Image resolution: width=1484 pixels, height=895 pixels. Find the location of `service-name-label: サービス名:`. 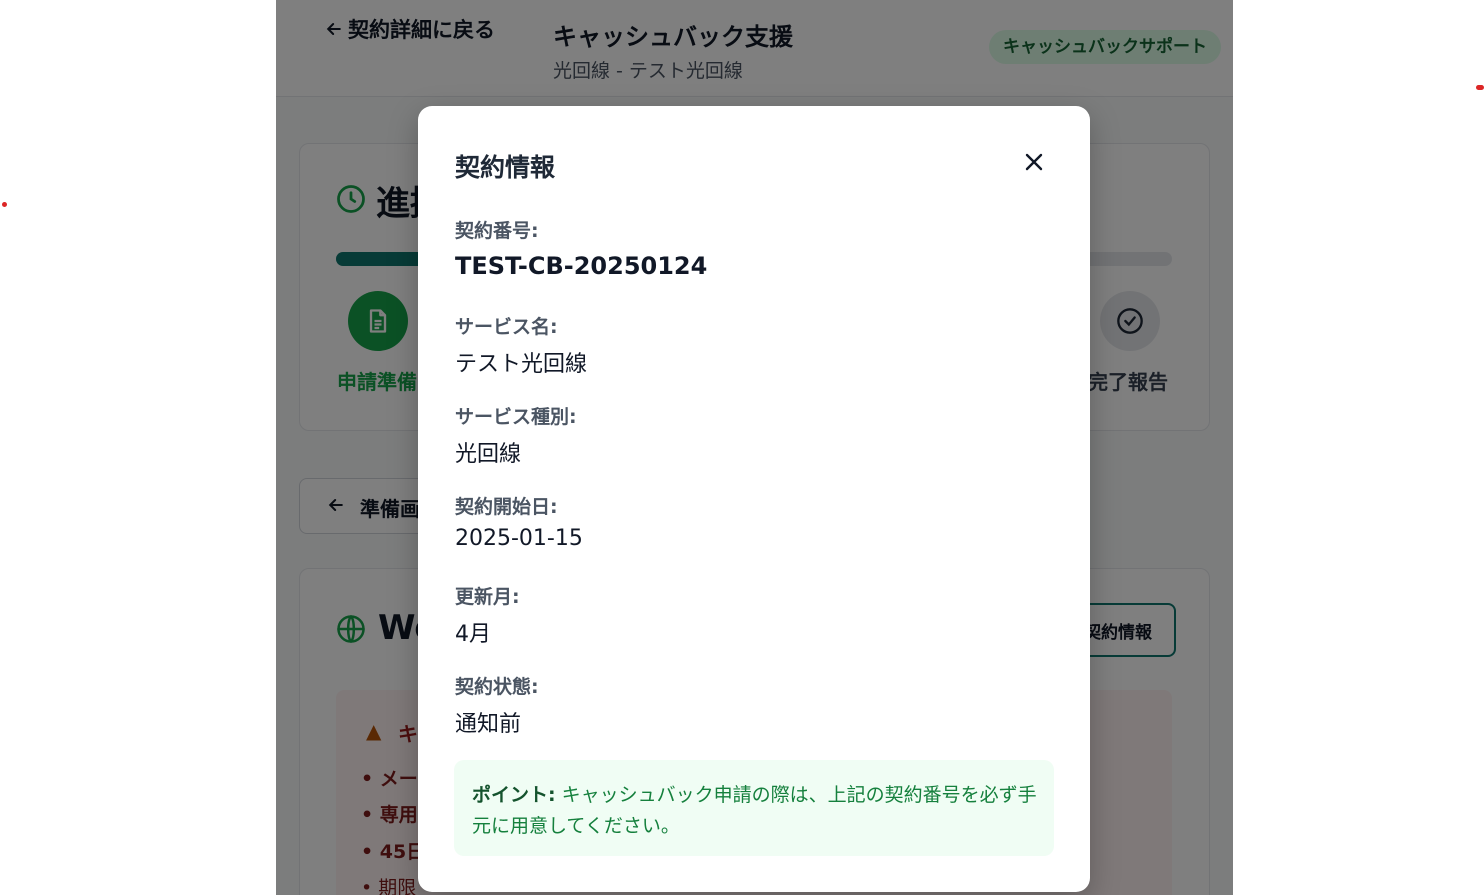

service-name-label: サービス名: is located at coordinates (506, 327).